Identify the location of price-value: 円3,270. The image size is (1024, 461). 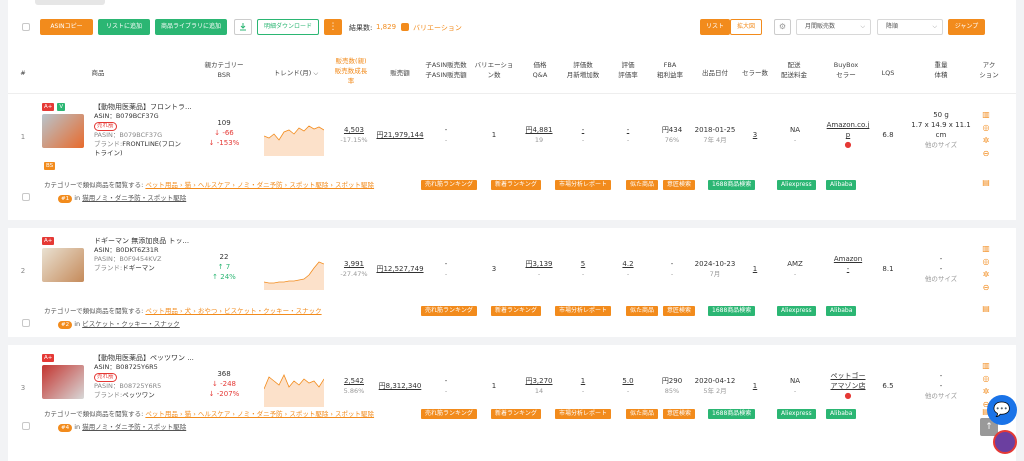
(539, 381).